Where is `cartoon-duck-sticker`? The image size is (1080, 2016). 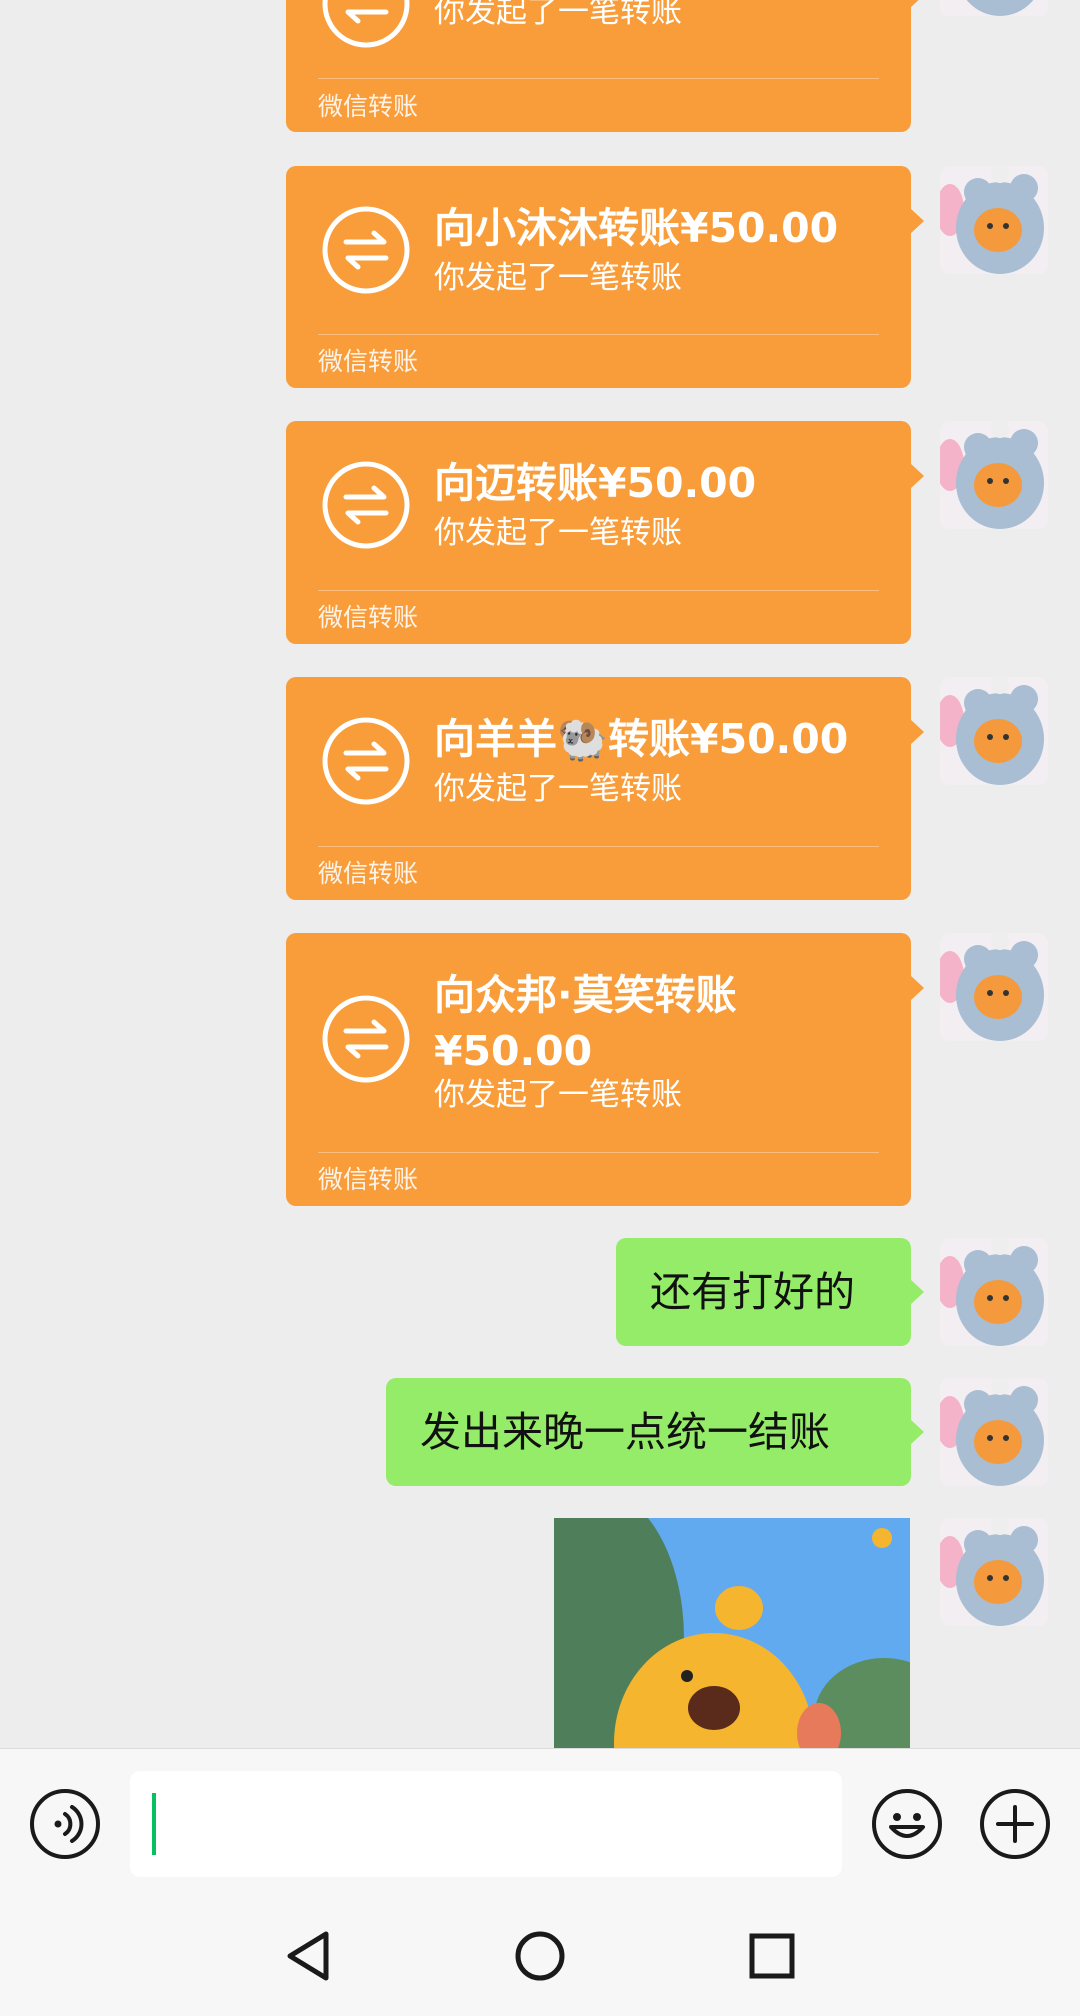 cartoon-duck-sticker is located at coordinates (732, 1633).